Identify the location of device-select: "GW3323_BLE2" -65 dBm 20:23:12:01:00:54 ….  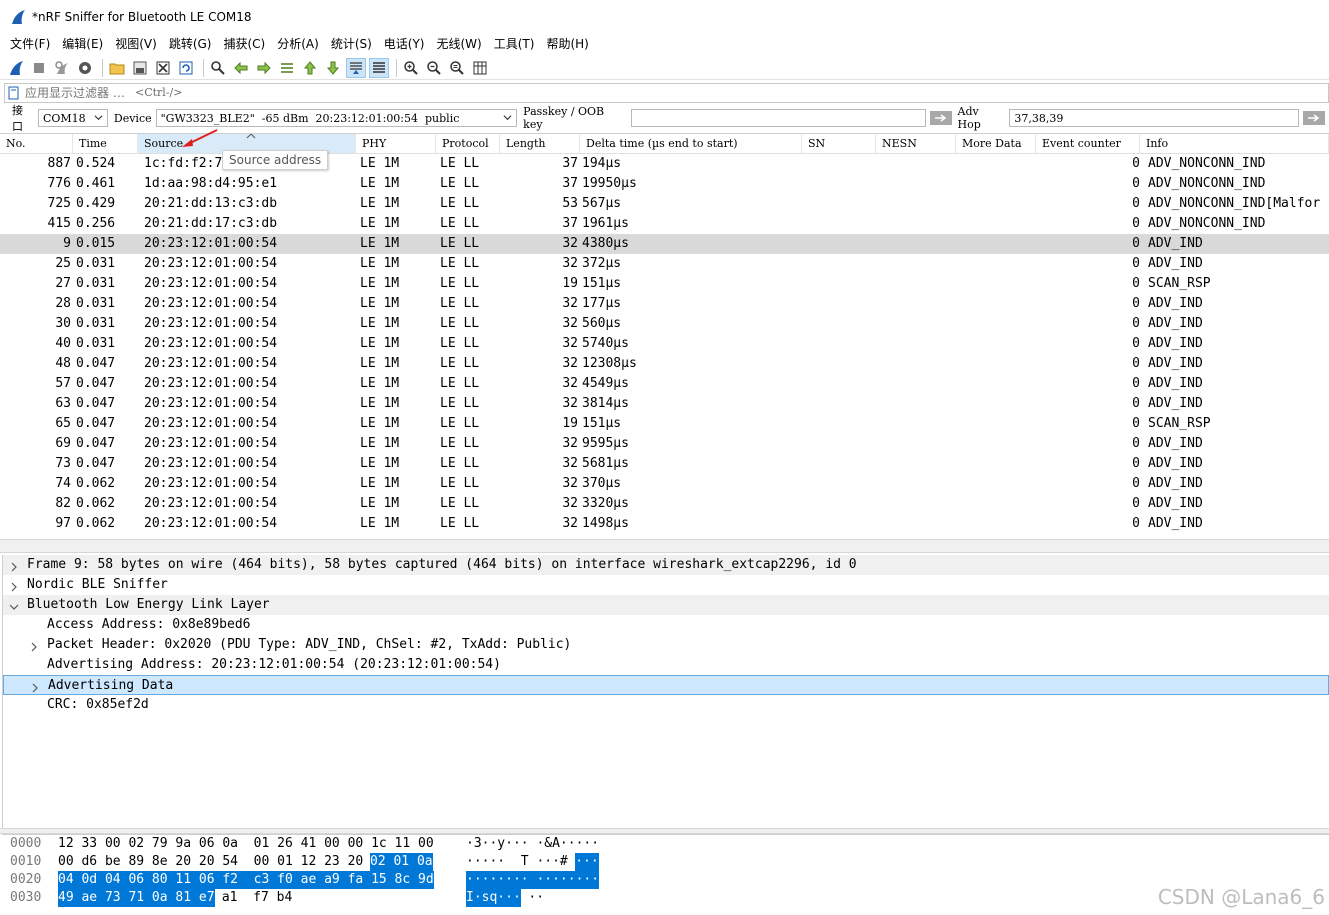
(336, 118).